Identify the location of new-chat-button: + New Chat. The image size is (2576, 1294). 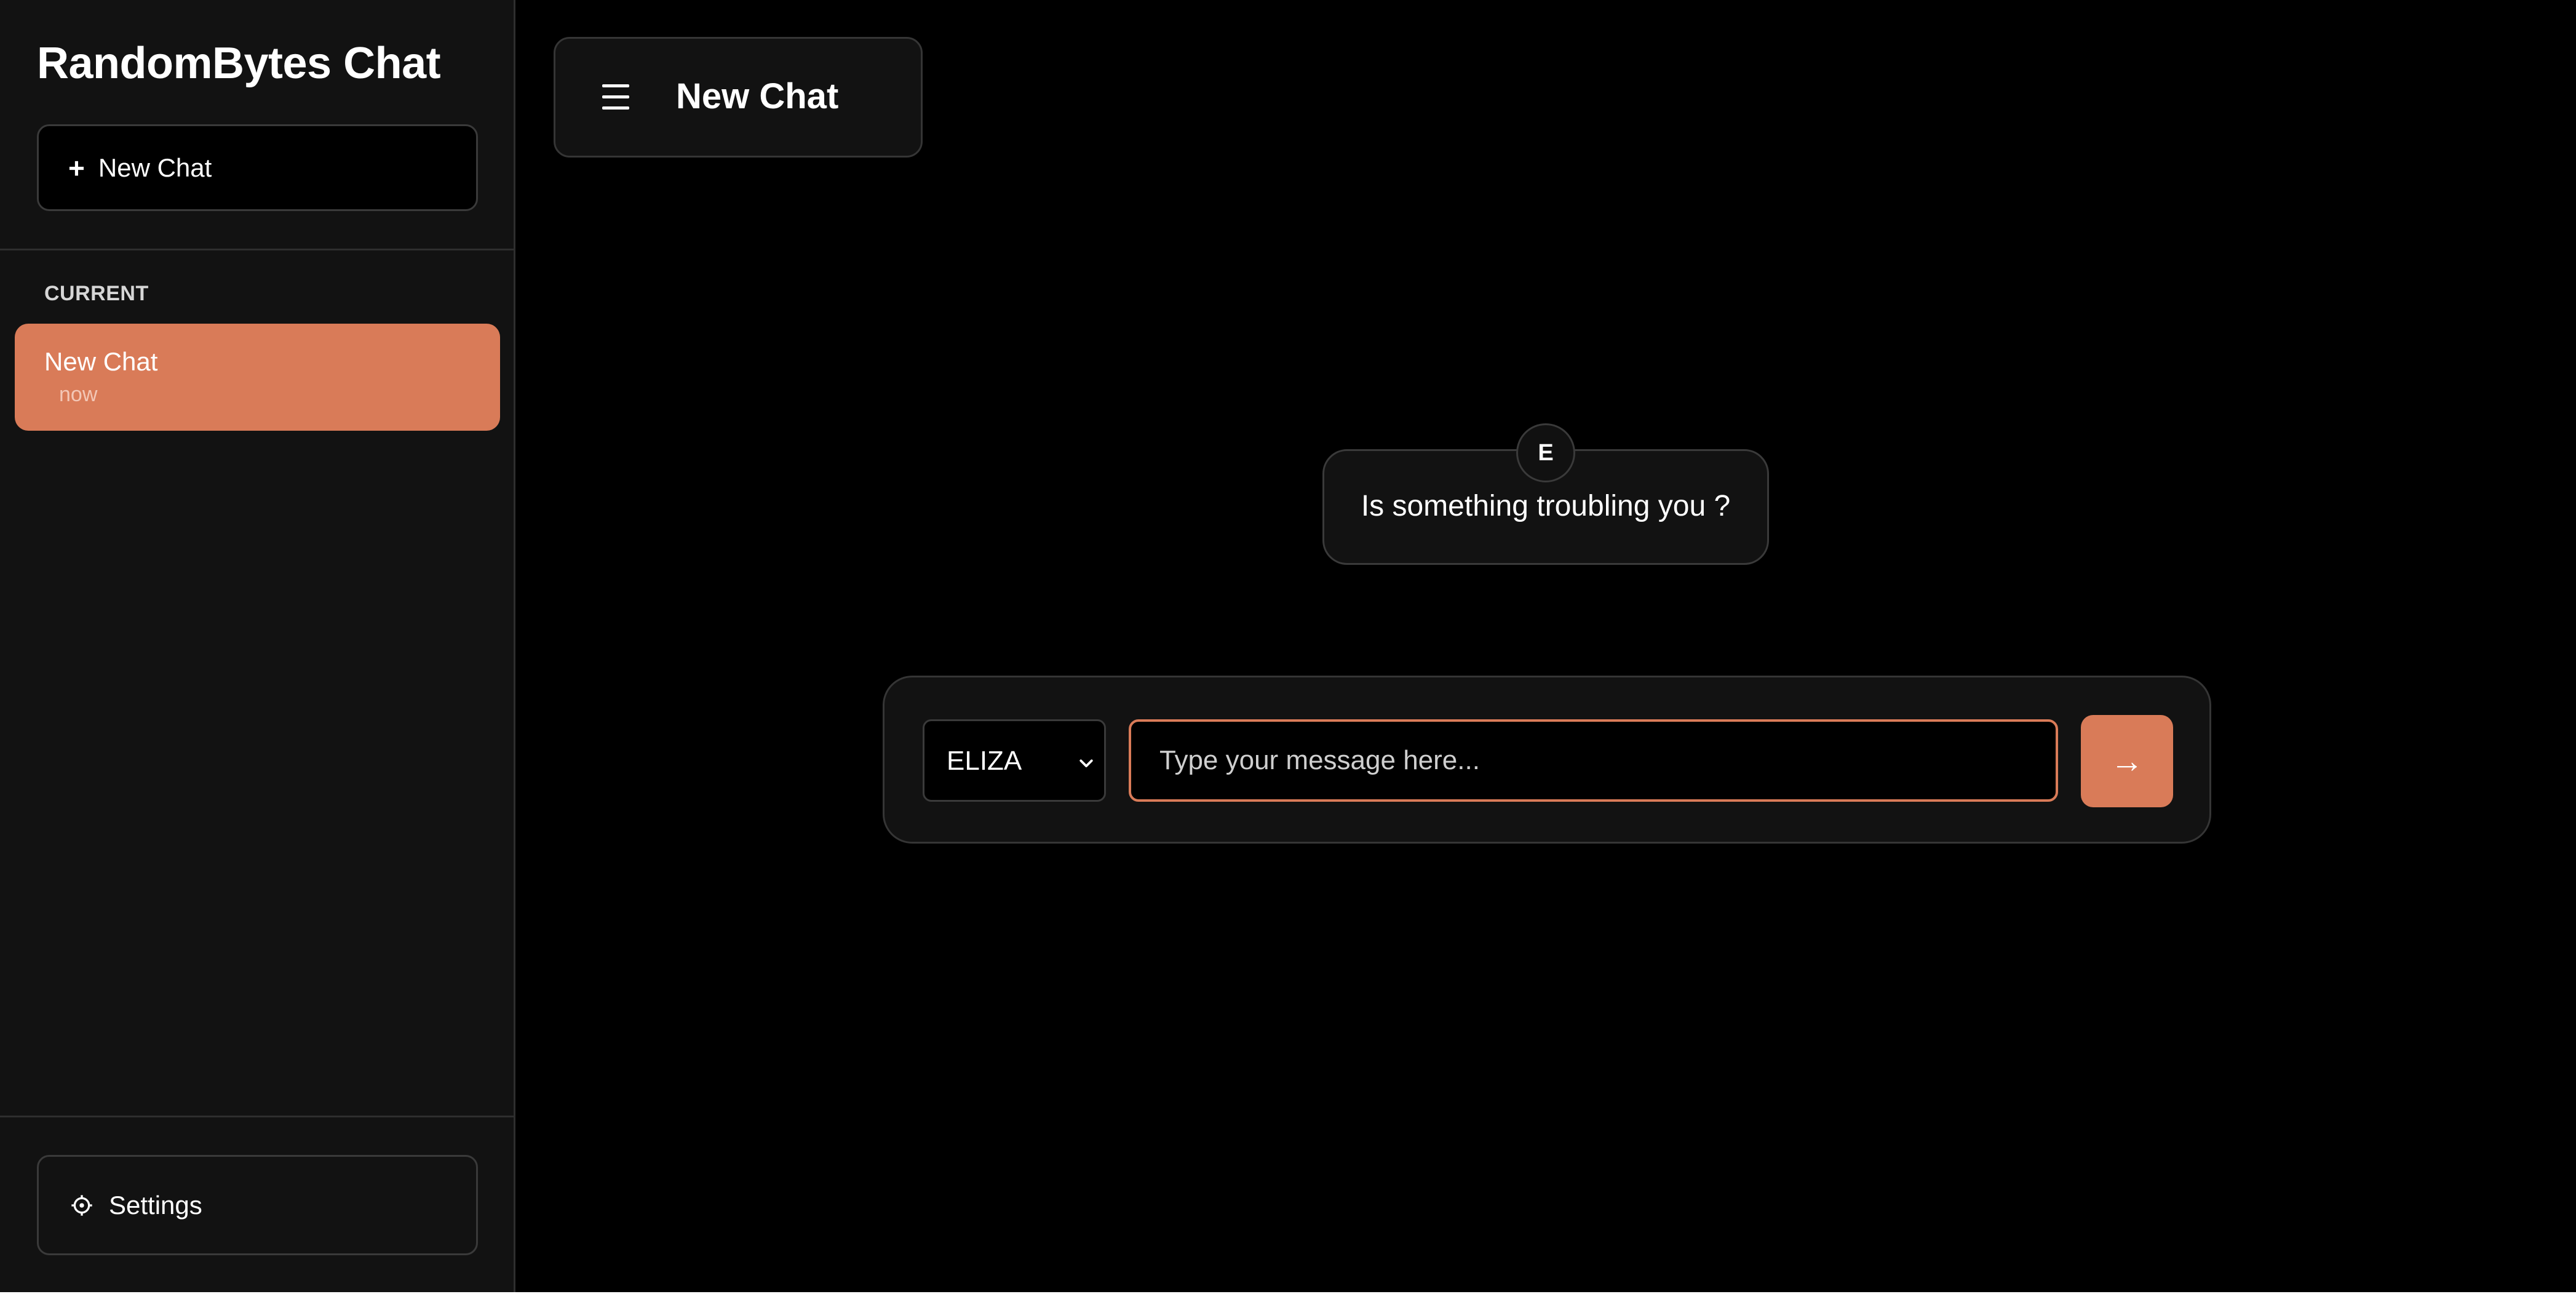
(257, 168).